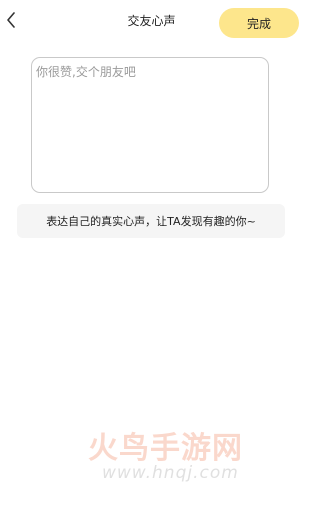  I want to click on hint-text: 表达自己的真实心声，让TA发现有趣的你~, so click(151, 221).